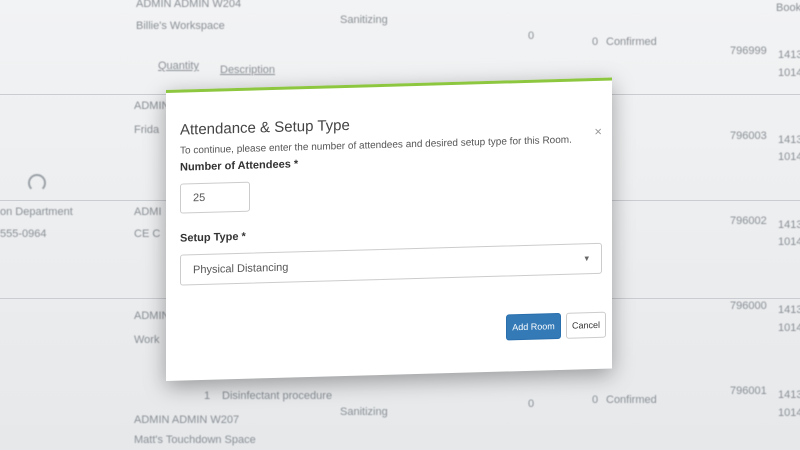 This screenshot has height=450, width=800. What do you see at coordinates (147, 340) in the screenshot?
I see `bg-space: Work` at bounding box center [147, 340].